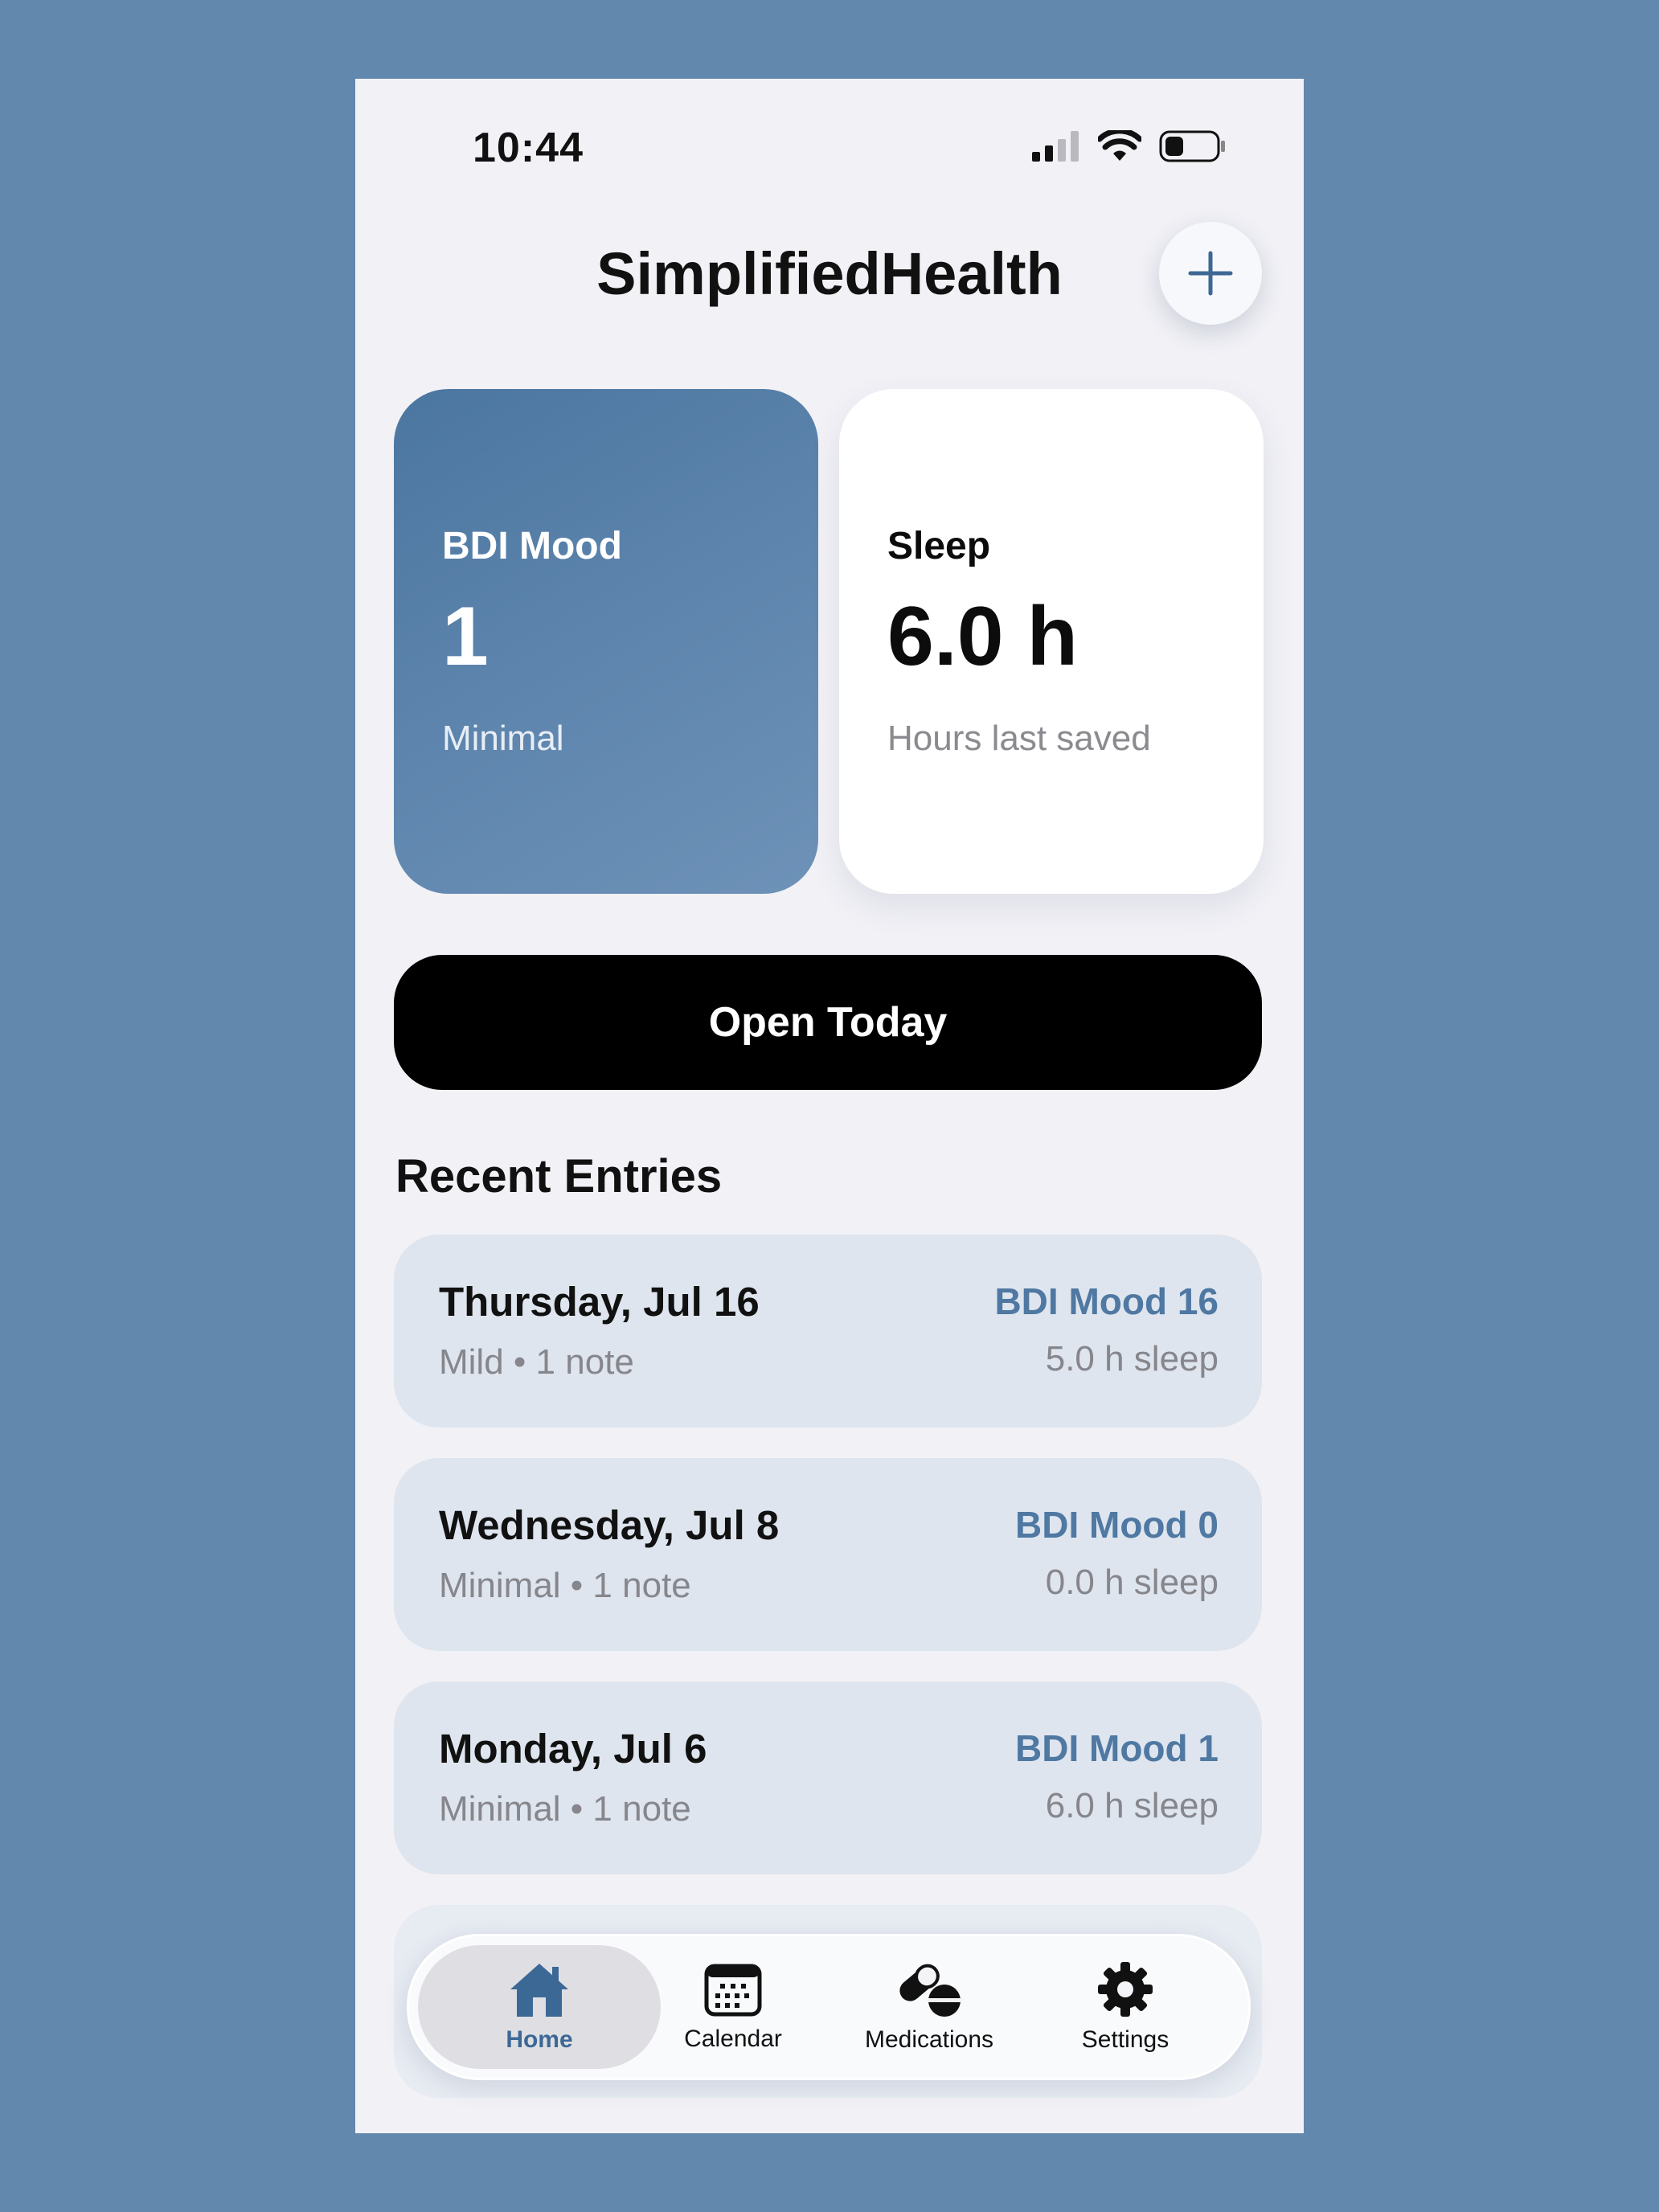  What do you see at coordinates (606, 641) in the screenshot?
I see `mood-card: BDI Mood 1 Minimal` at bounding box center [606, 641].